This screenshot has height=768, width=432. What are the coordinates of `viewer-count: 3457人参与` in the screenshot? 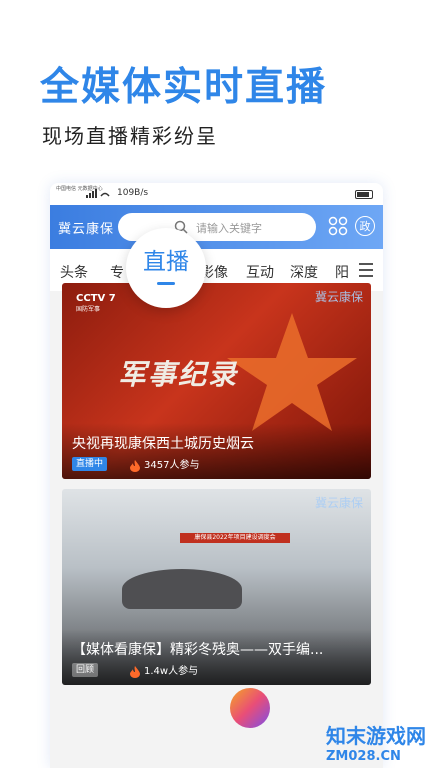 It's located at (172, 465).